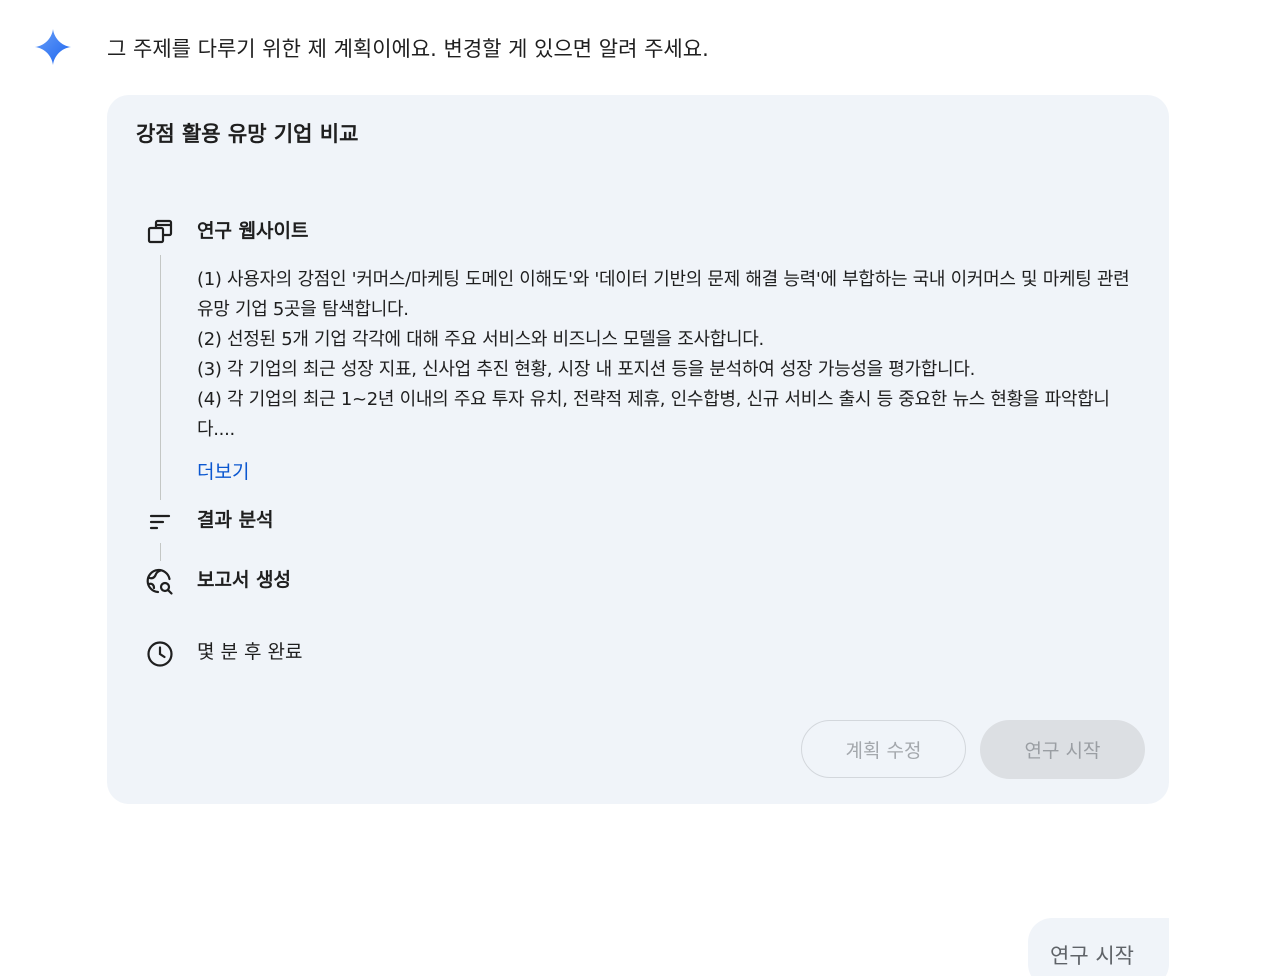 The width and height of the screenshot is (1284, 976). I want to click on website-icon, so click(160, 232).